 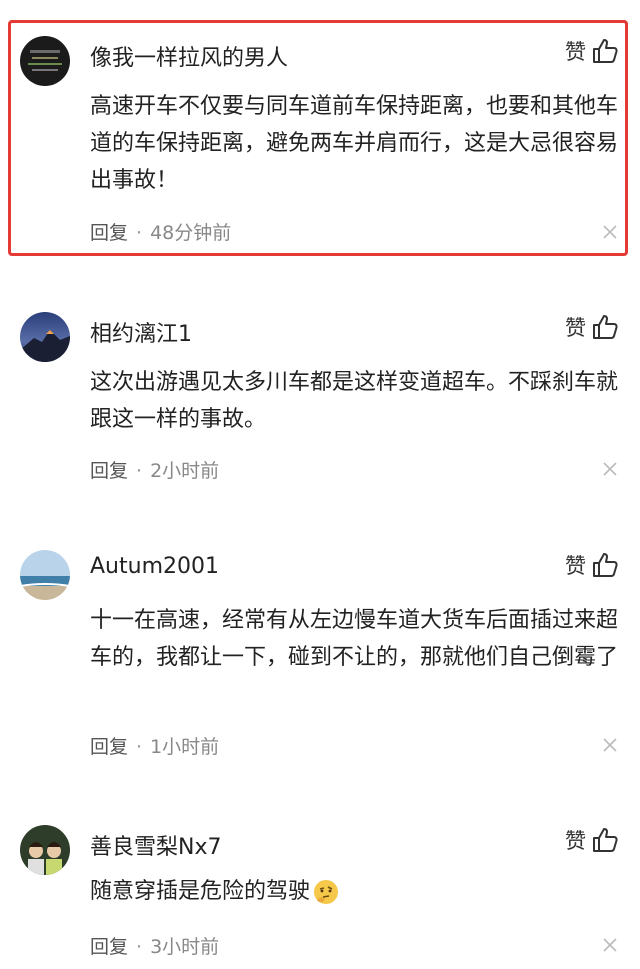 I want to click on comment-meta: 回复 · 48分钟前, so click(x=160, y=231).